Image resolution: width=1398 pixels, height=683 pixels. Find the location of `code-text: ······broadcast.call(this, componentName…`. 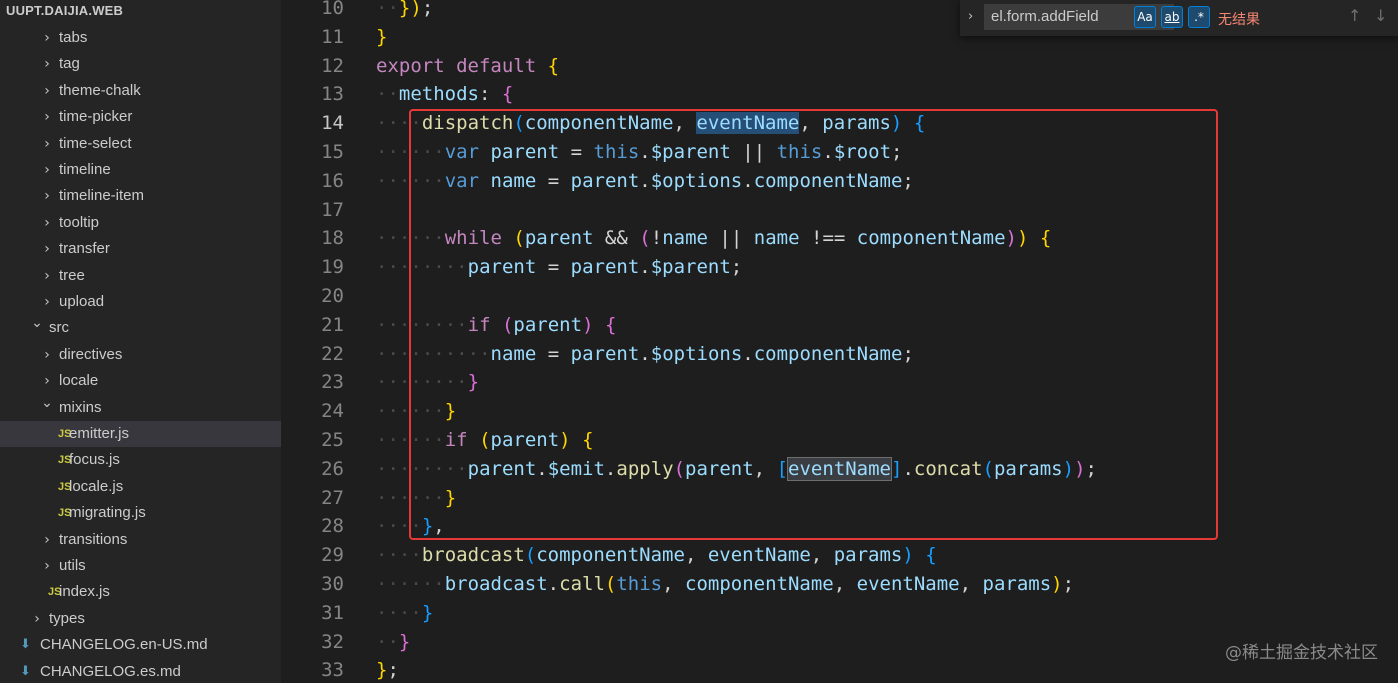

code-text: ······broadcast.call(this, componentName… is located at coordinates (725, 584).